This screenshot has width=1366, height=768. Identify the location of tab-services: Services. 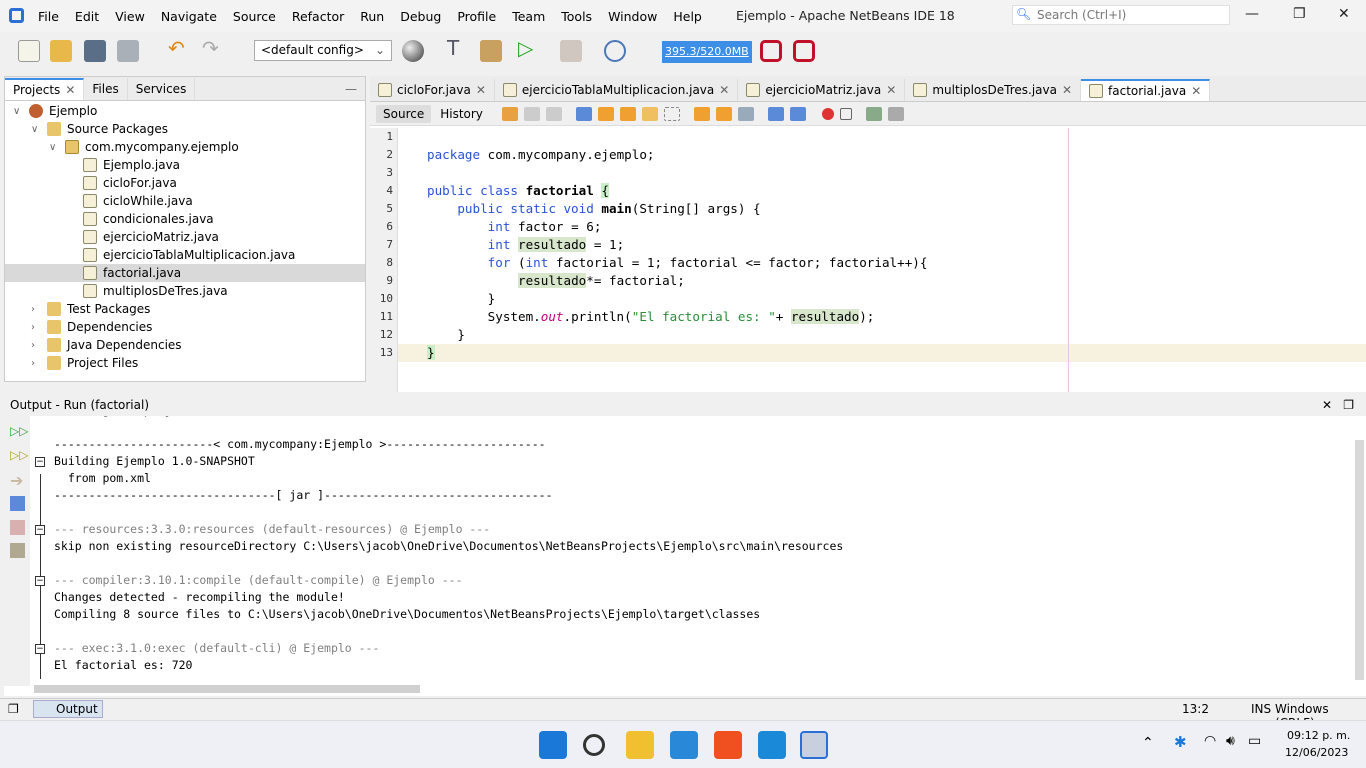
(162, 89).